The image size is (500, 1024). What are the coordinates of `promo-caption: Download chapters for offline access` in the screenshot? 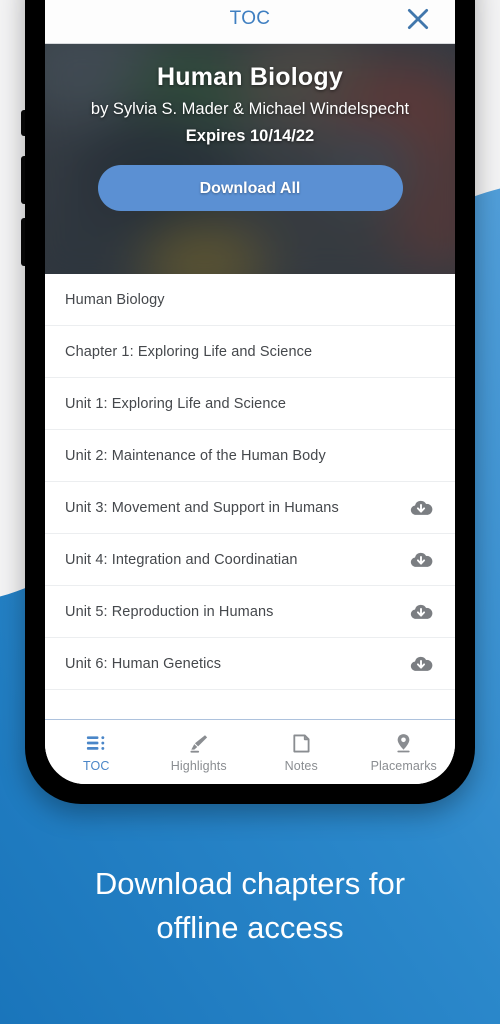 It's located at (250, 906).